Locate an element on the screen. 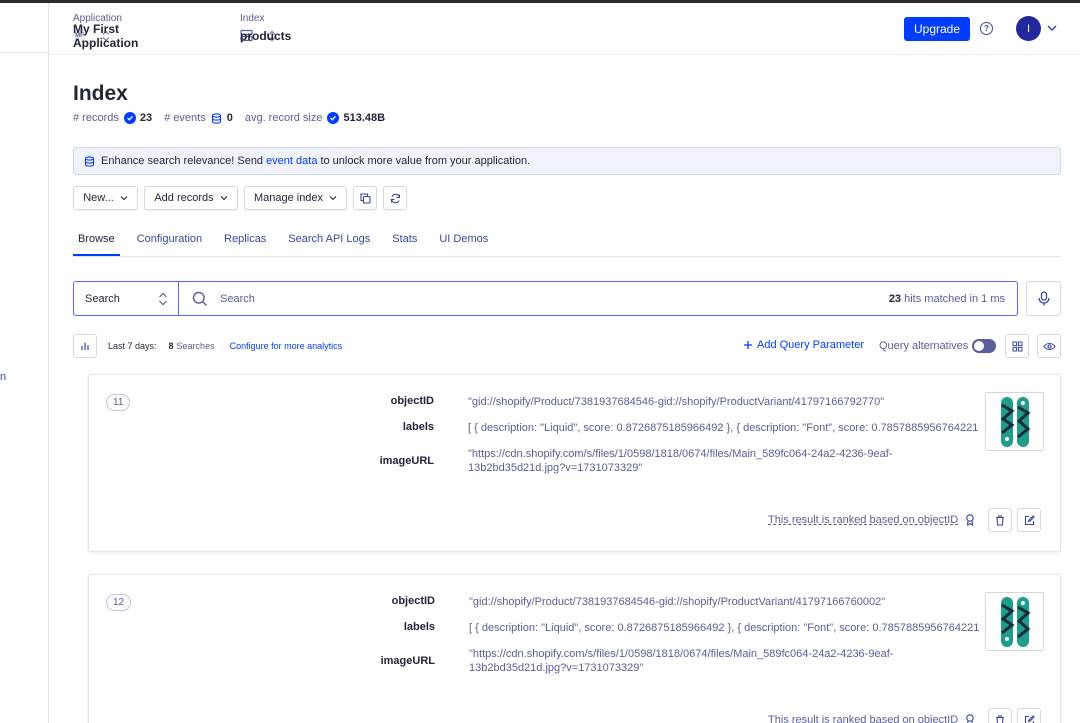 This screenshot has width=1080, height=723. query-alternatives-label: Query alternatives is located at coordinates (924, 346).